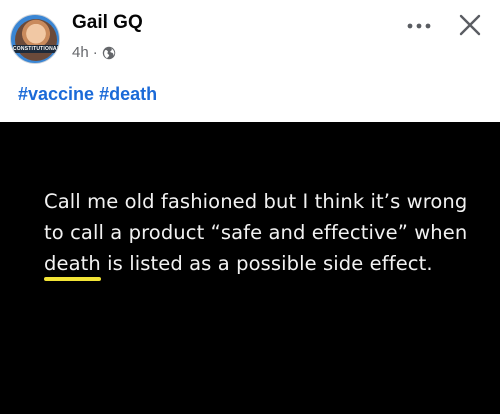  What do you see at coordinates (80, 52) in the screenshot?
I see `timestamp: 4h` at bounding box center [80, 52].